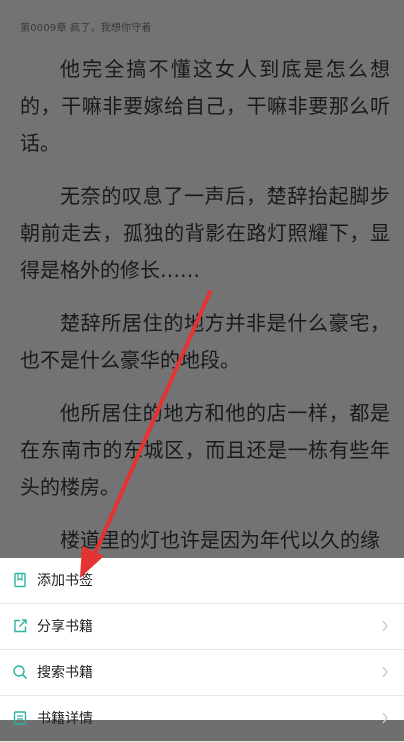 Image resolution: width=404 pixels, height=742 pixels. What do you see at coordinates (202, 581) in the screenshot?
I see `menu-item-add-bookmark: 添加书签` at bounding box center [202, 581].